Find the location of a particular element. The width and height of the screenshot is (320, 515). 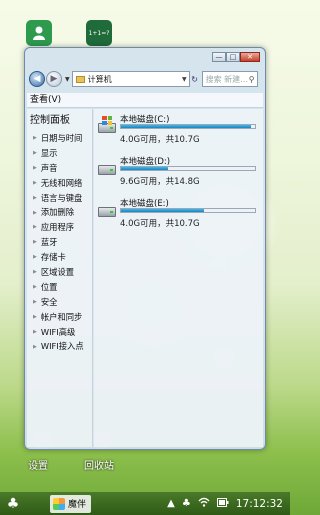

control-panel-item-label: WIFI高级 is located at coordinates (58, 331).